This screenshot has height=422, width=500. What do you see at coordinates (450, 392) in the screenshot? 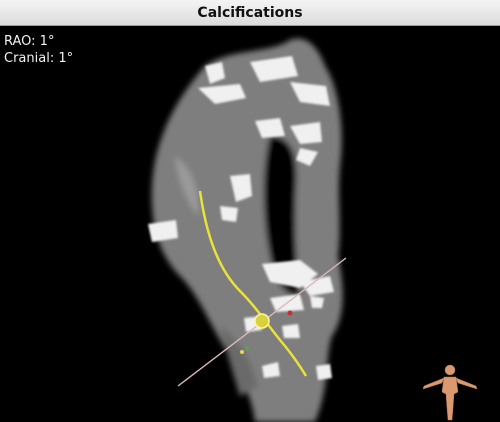
I see `human-figure-orientation-icon` at bounding box center [450, 392].